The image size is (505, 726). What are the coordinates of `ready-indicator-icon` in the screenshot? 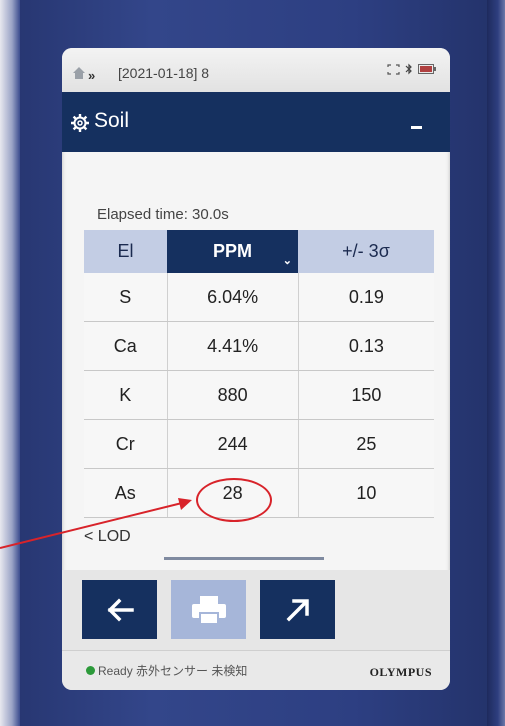 It's located at (90, 670).